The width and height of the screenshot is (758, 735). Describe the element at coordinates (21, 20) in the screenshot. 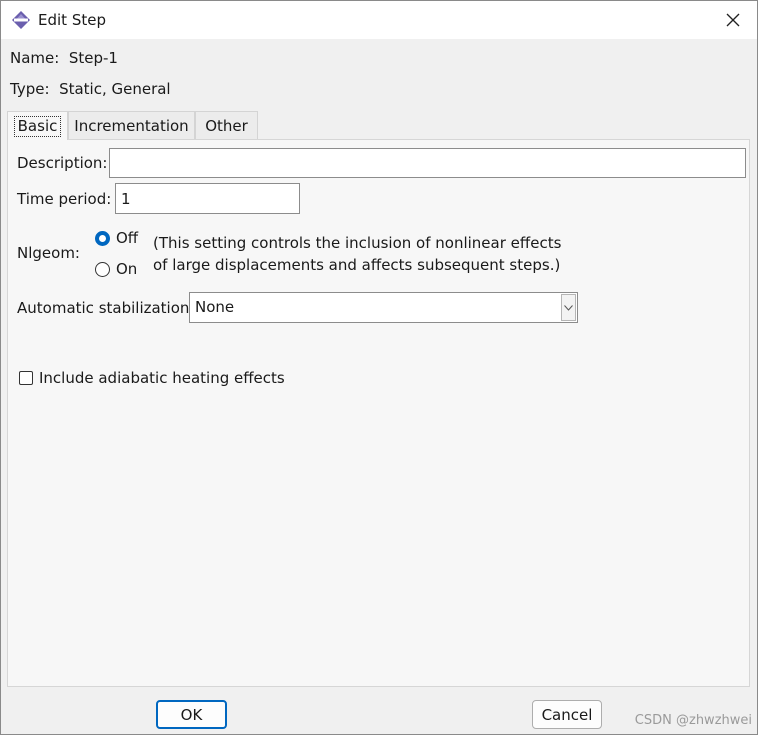

I see `abaqus-step-icon` at that location.